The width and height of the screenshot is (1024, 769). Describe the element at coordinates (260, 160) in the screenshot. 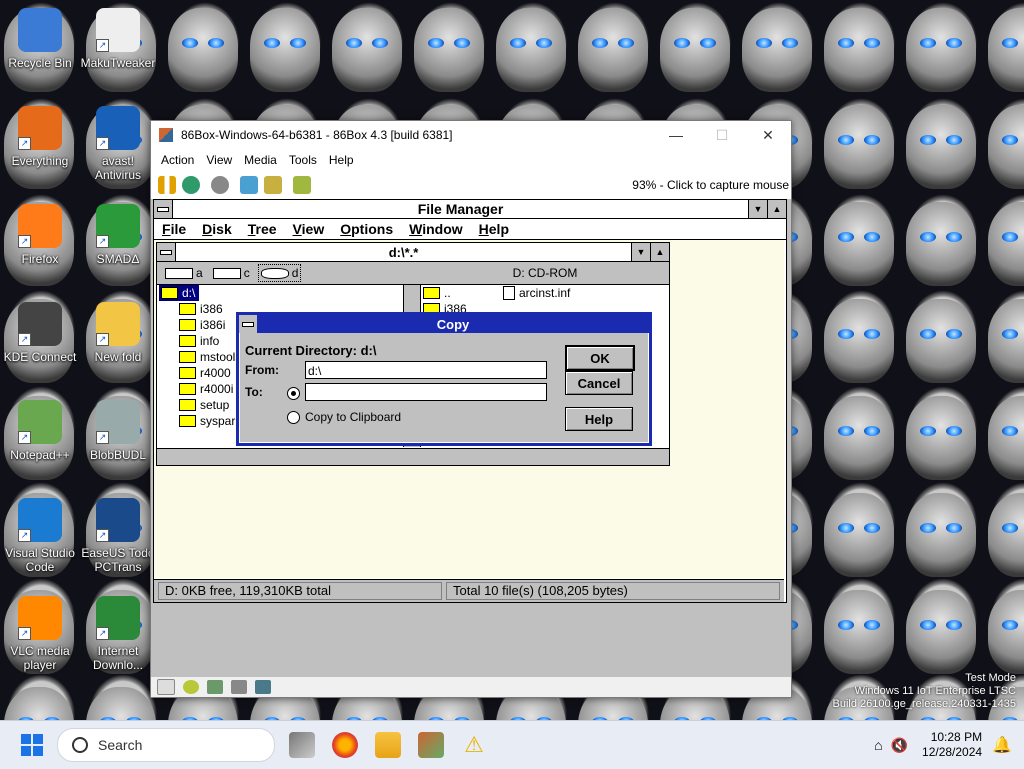

I see `menu-media: Media` at that location.